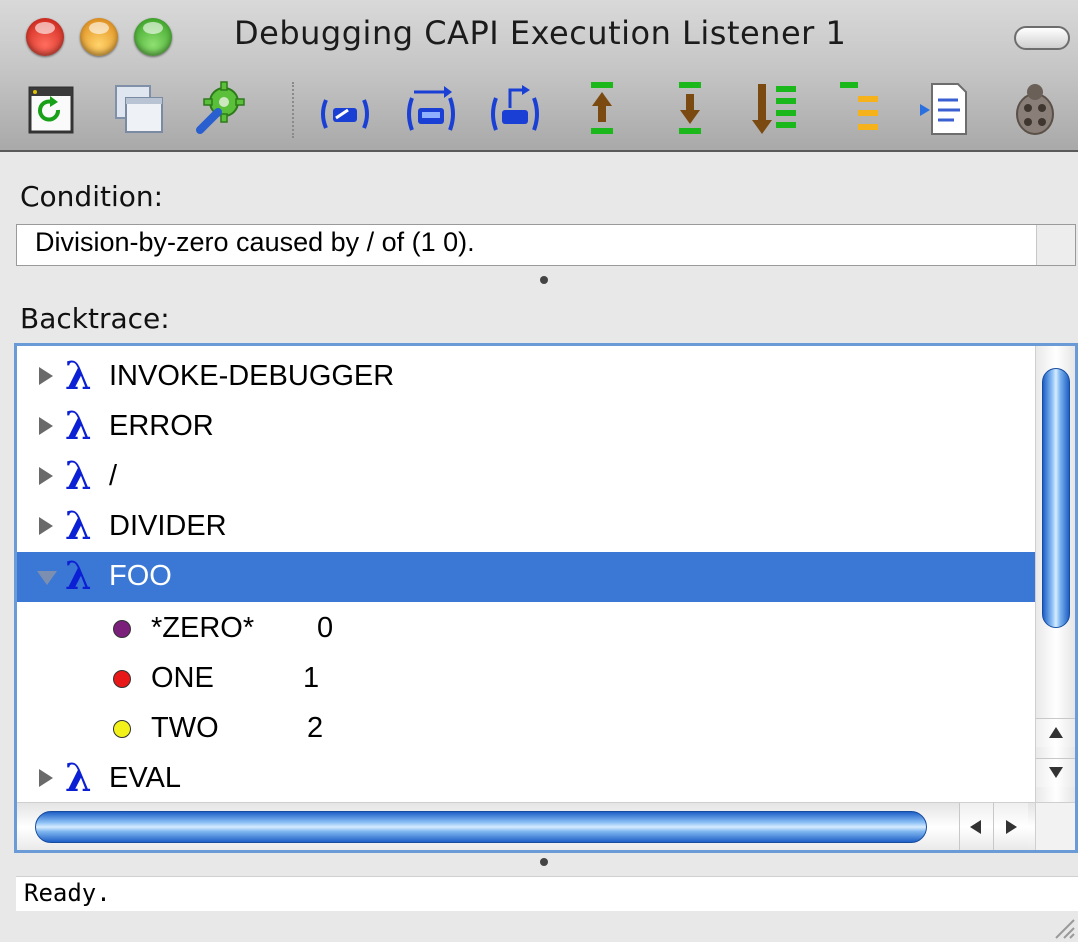 This screenshot has height=942, width=1078. I want to click on condition-text: Division-by-zero caused by / of (1 0)., so click(255, 242).